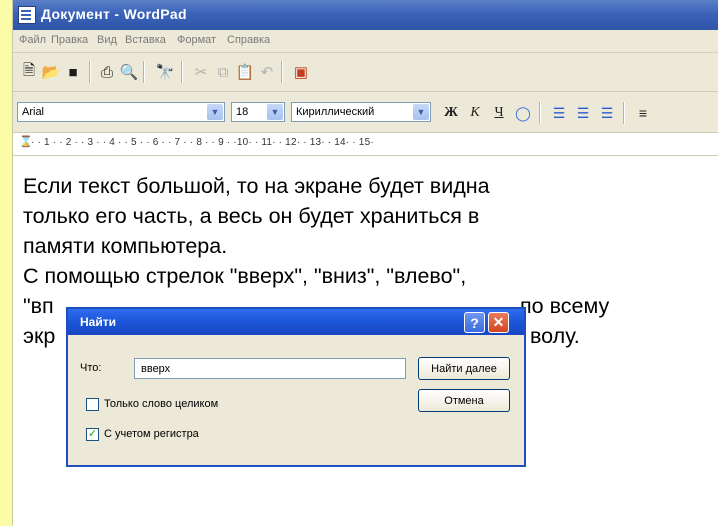  What do you see at coordinates (69, 40) in the screenshot?
I see `menu-edit: Правка` at bounding box center [69, 40].